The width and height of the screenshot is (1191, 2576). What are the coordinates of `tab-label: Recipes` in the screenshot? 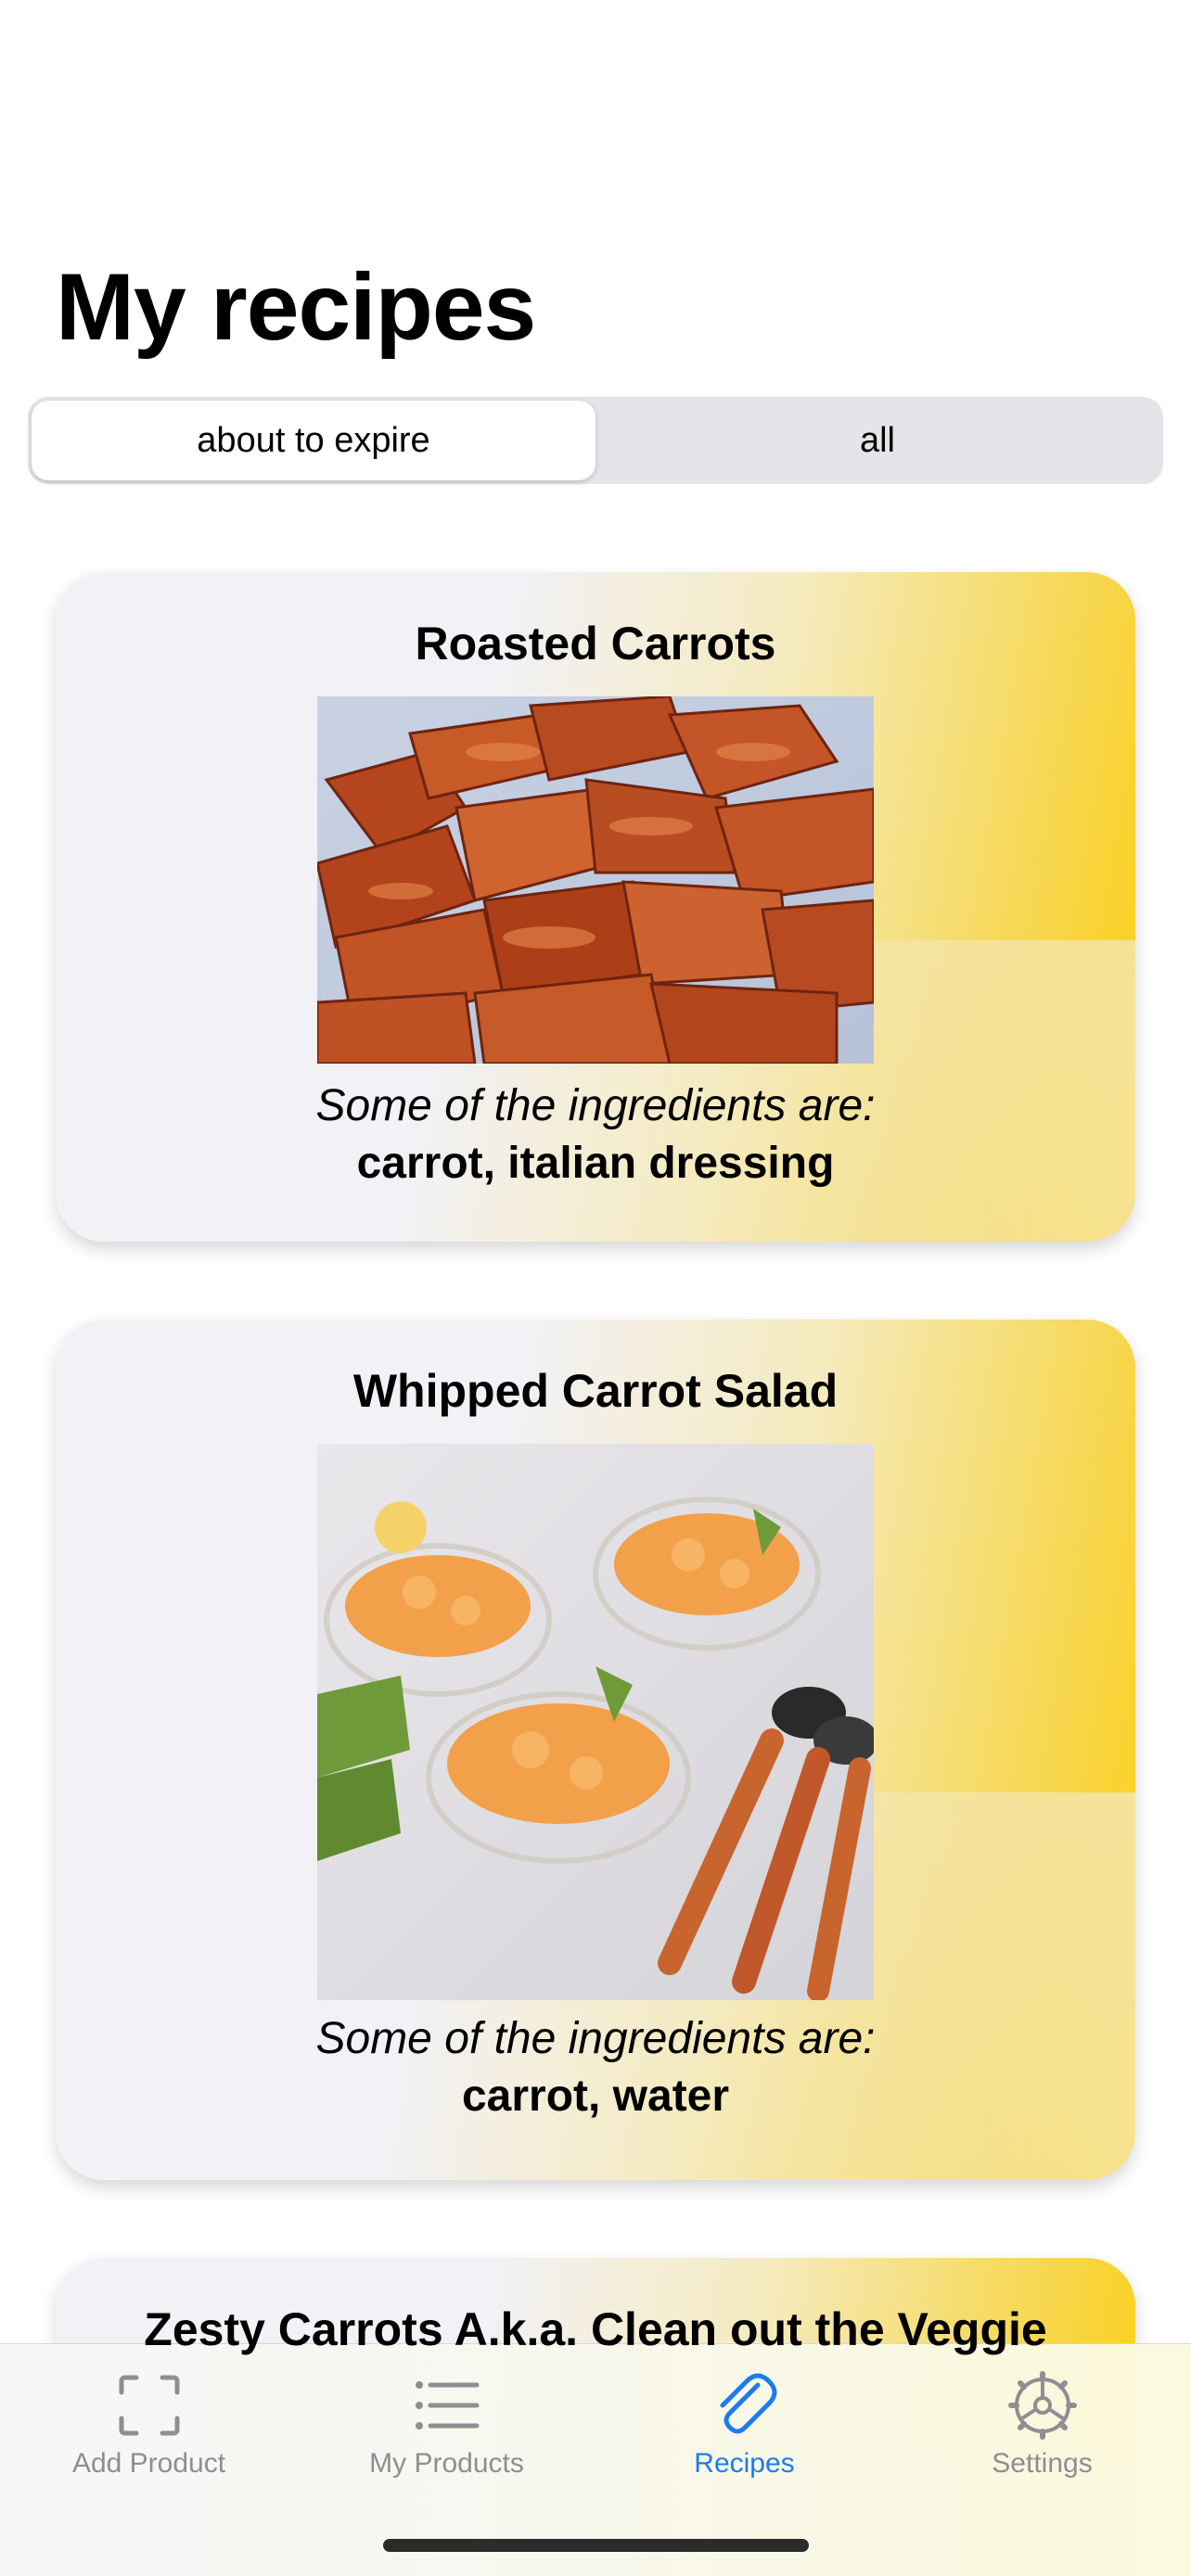 It's located at (744, 2463).